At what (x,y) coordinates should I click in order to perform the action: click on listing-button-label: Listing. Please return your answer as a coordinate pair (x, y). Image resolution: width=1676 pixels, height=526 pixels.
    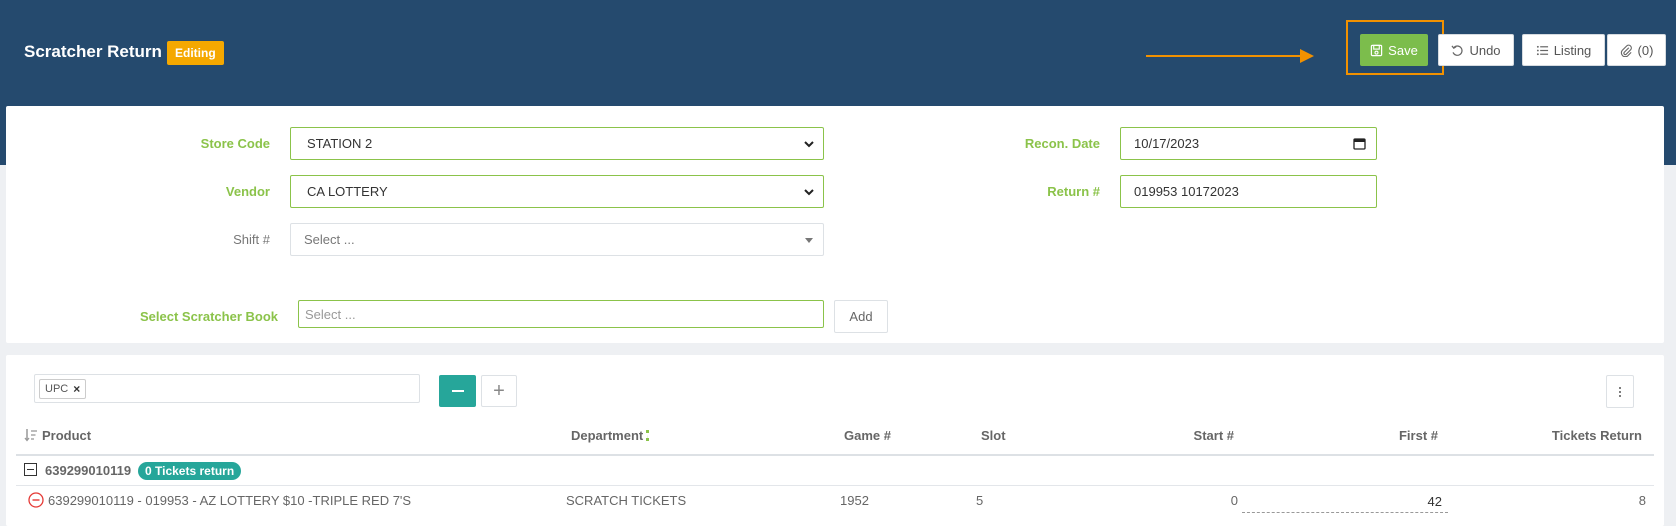
    Looking at the image, I should click on (1572, 50).